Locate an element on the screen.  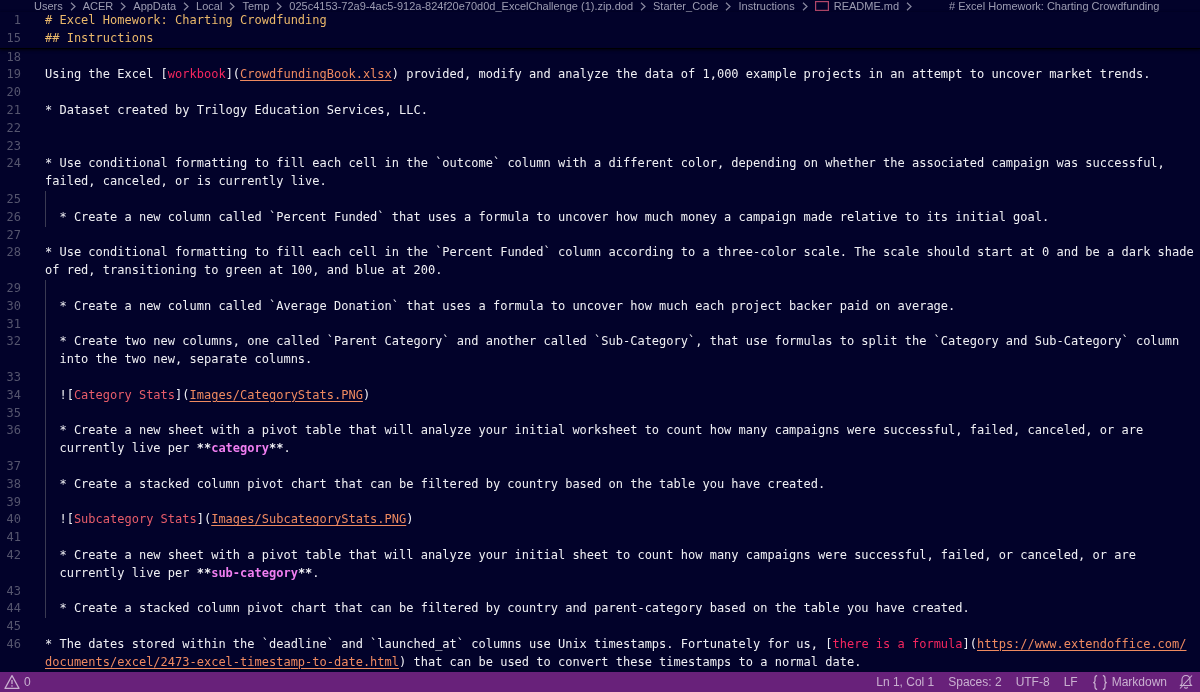
line-number: 20 is located at coordinates (13, 92).